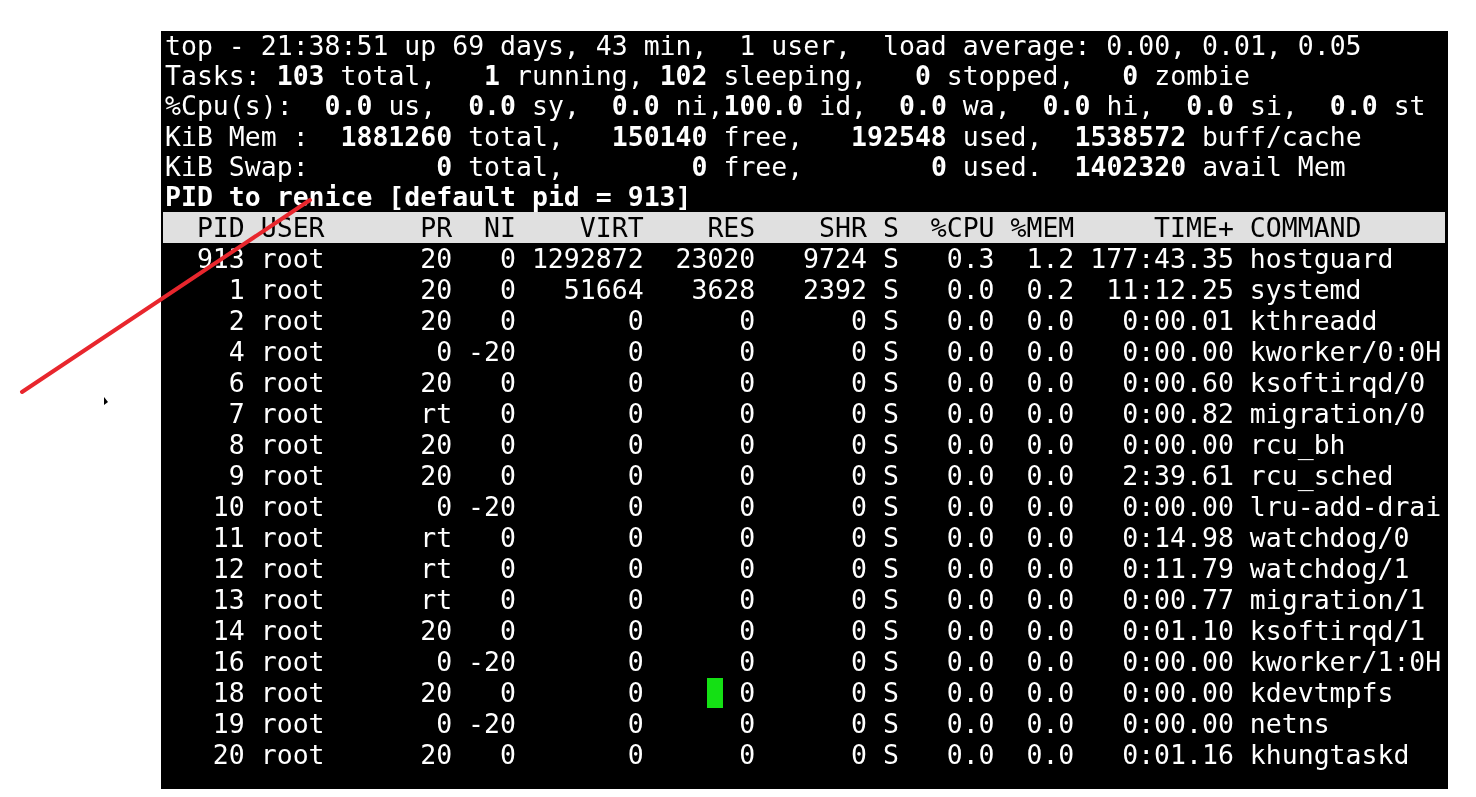 This screenshot has height=797, width=1476. What do you see at coordinates (1337, 414) in the screenshot?
I see `table-cell: migration/0` at bounding box center [1337, 414].